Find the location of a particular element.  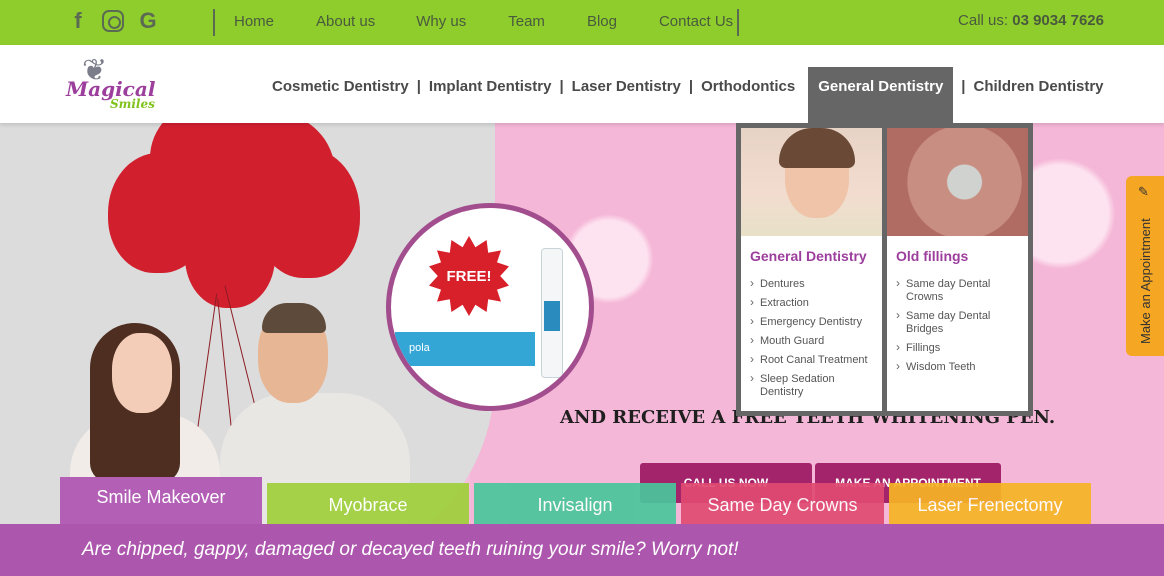

top-divider-right is located at coordinates (738, 22).